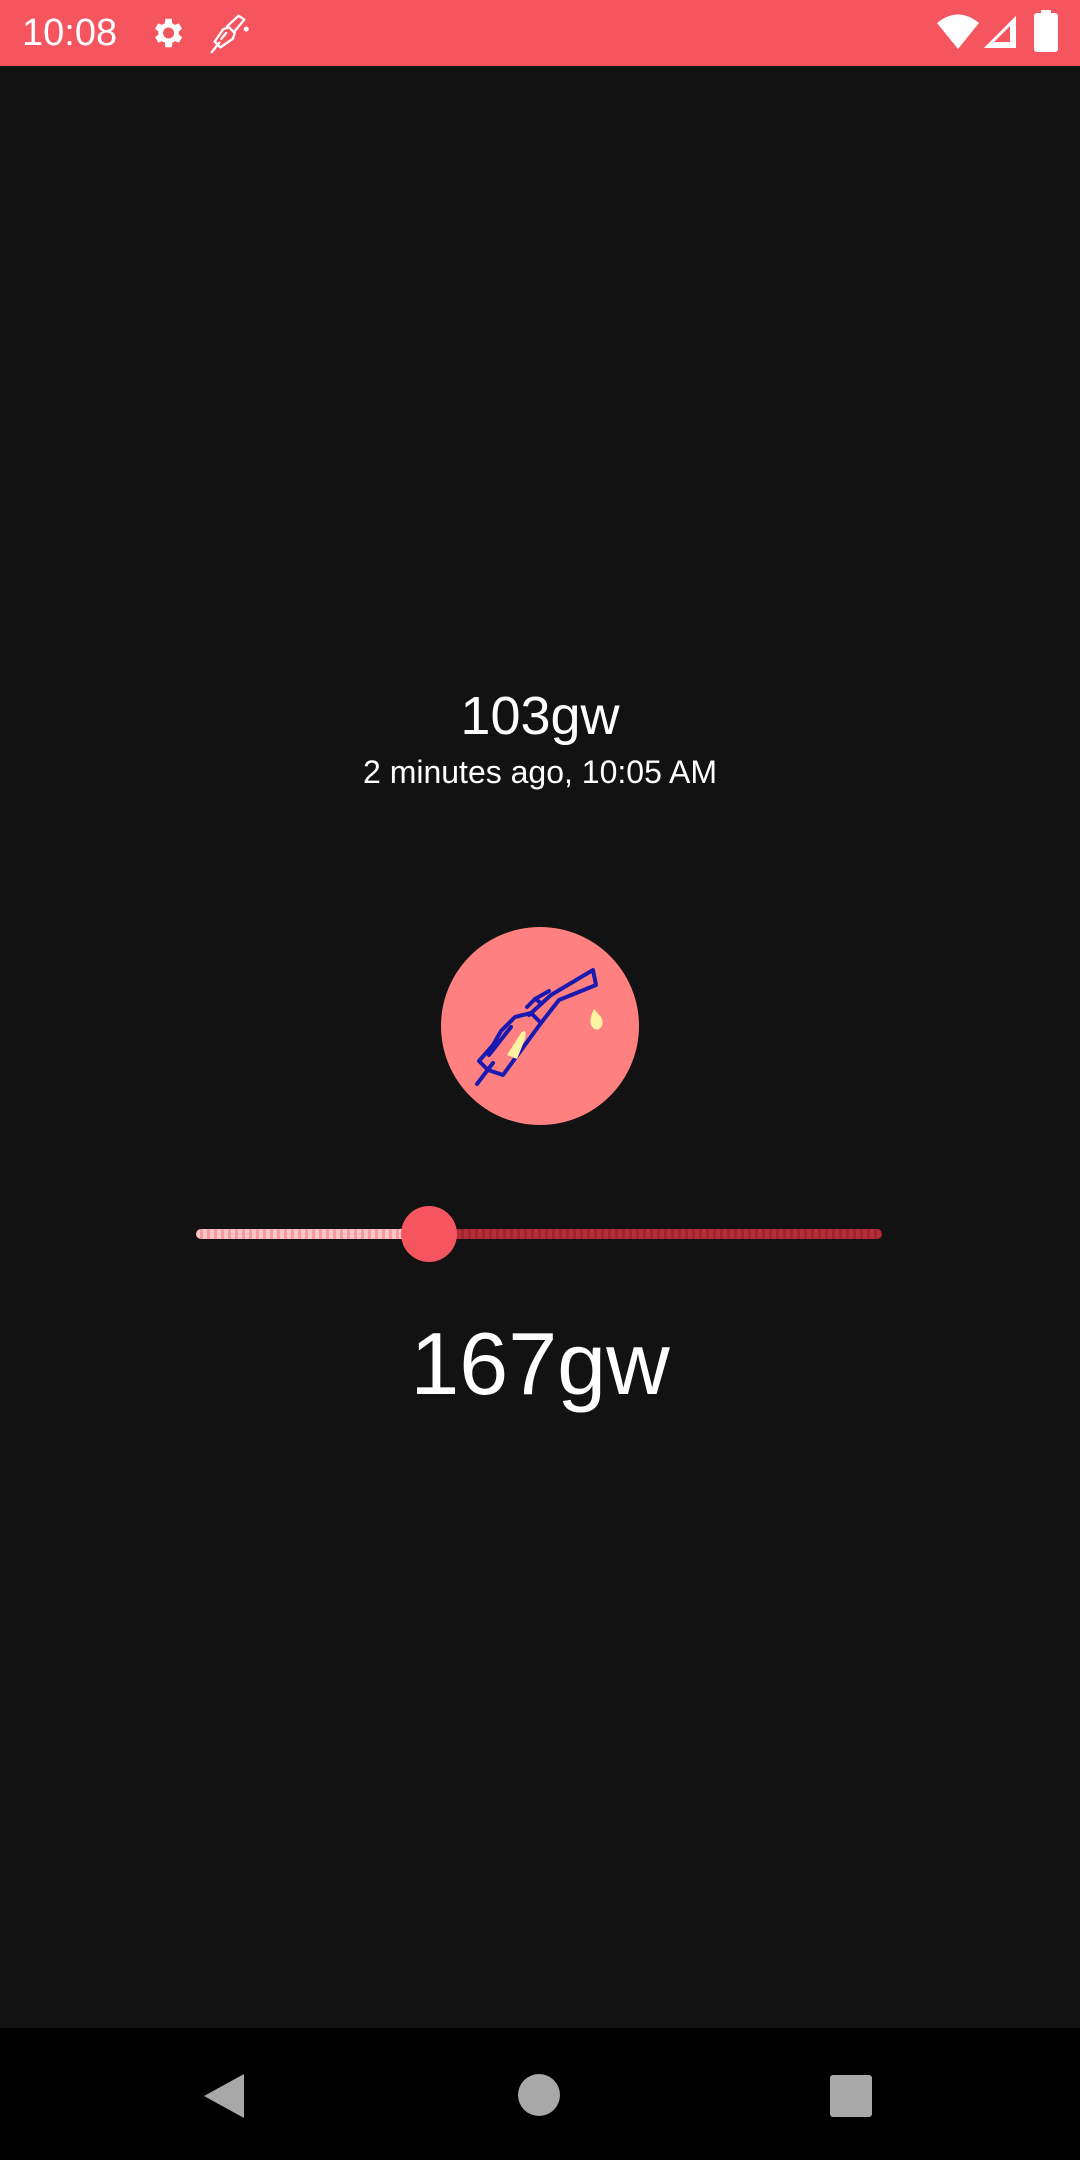 This screenshot has height=2160, width=1080. Describe the element at coordinates (229, 34) in the screenshot. I see `fuel-pump-icon` at that location.